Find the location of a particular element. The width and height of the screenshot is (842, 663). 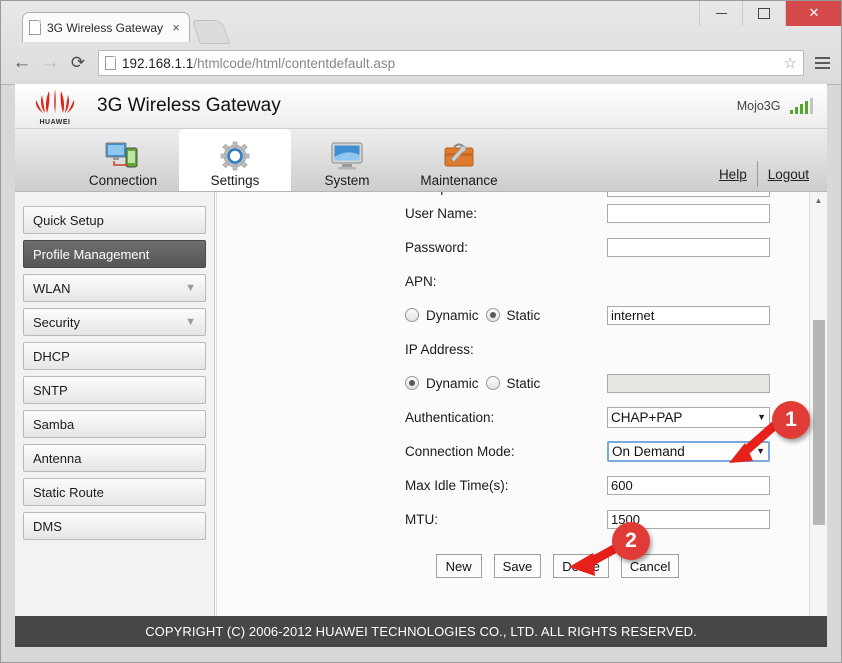

username-input is located at coordinates (688, 213).